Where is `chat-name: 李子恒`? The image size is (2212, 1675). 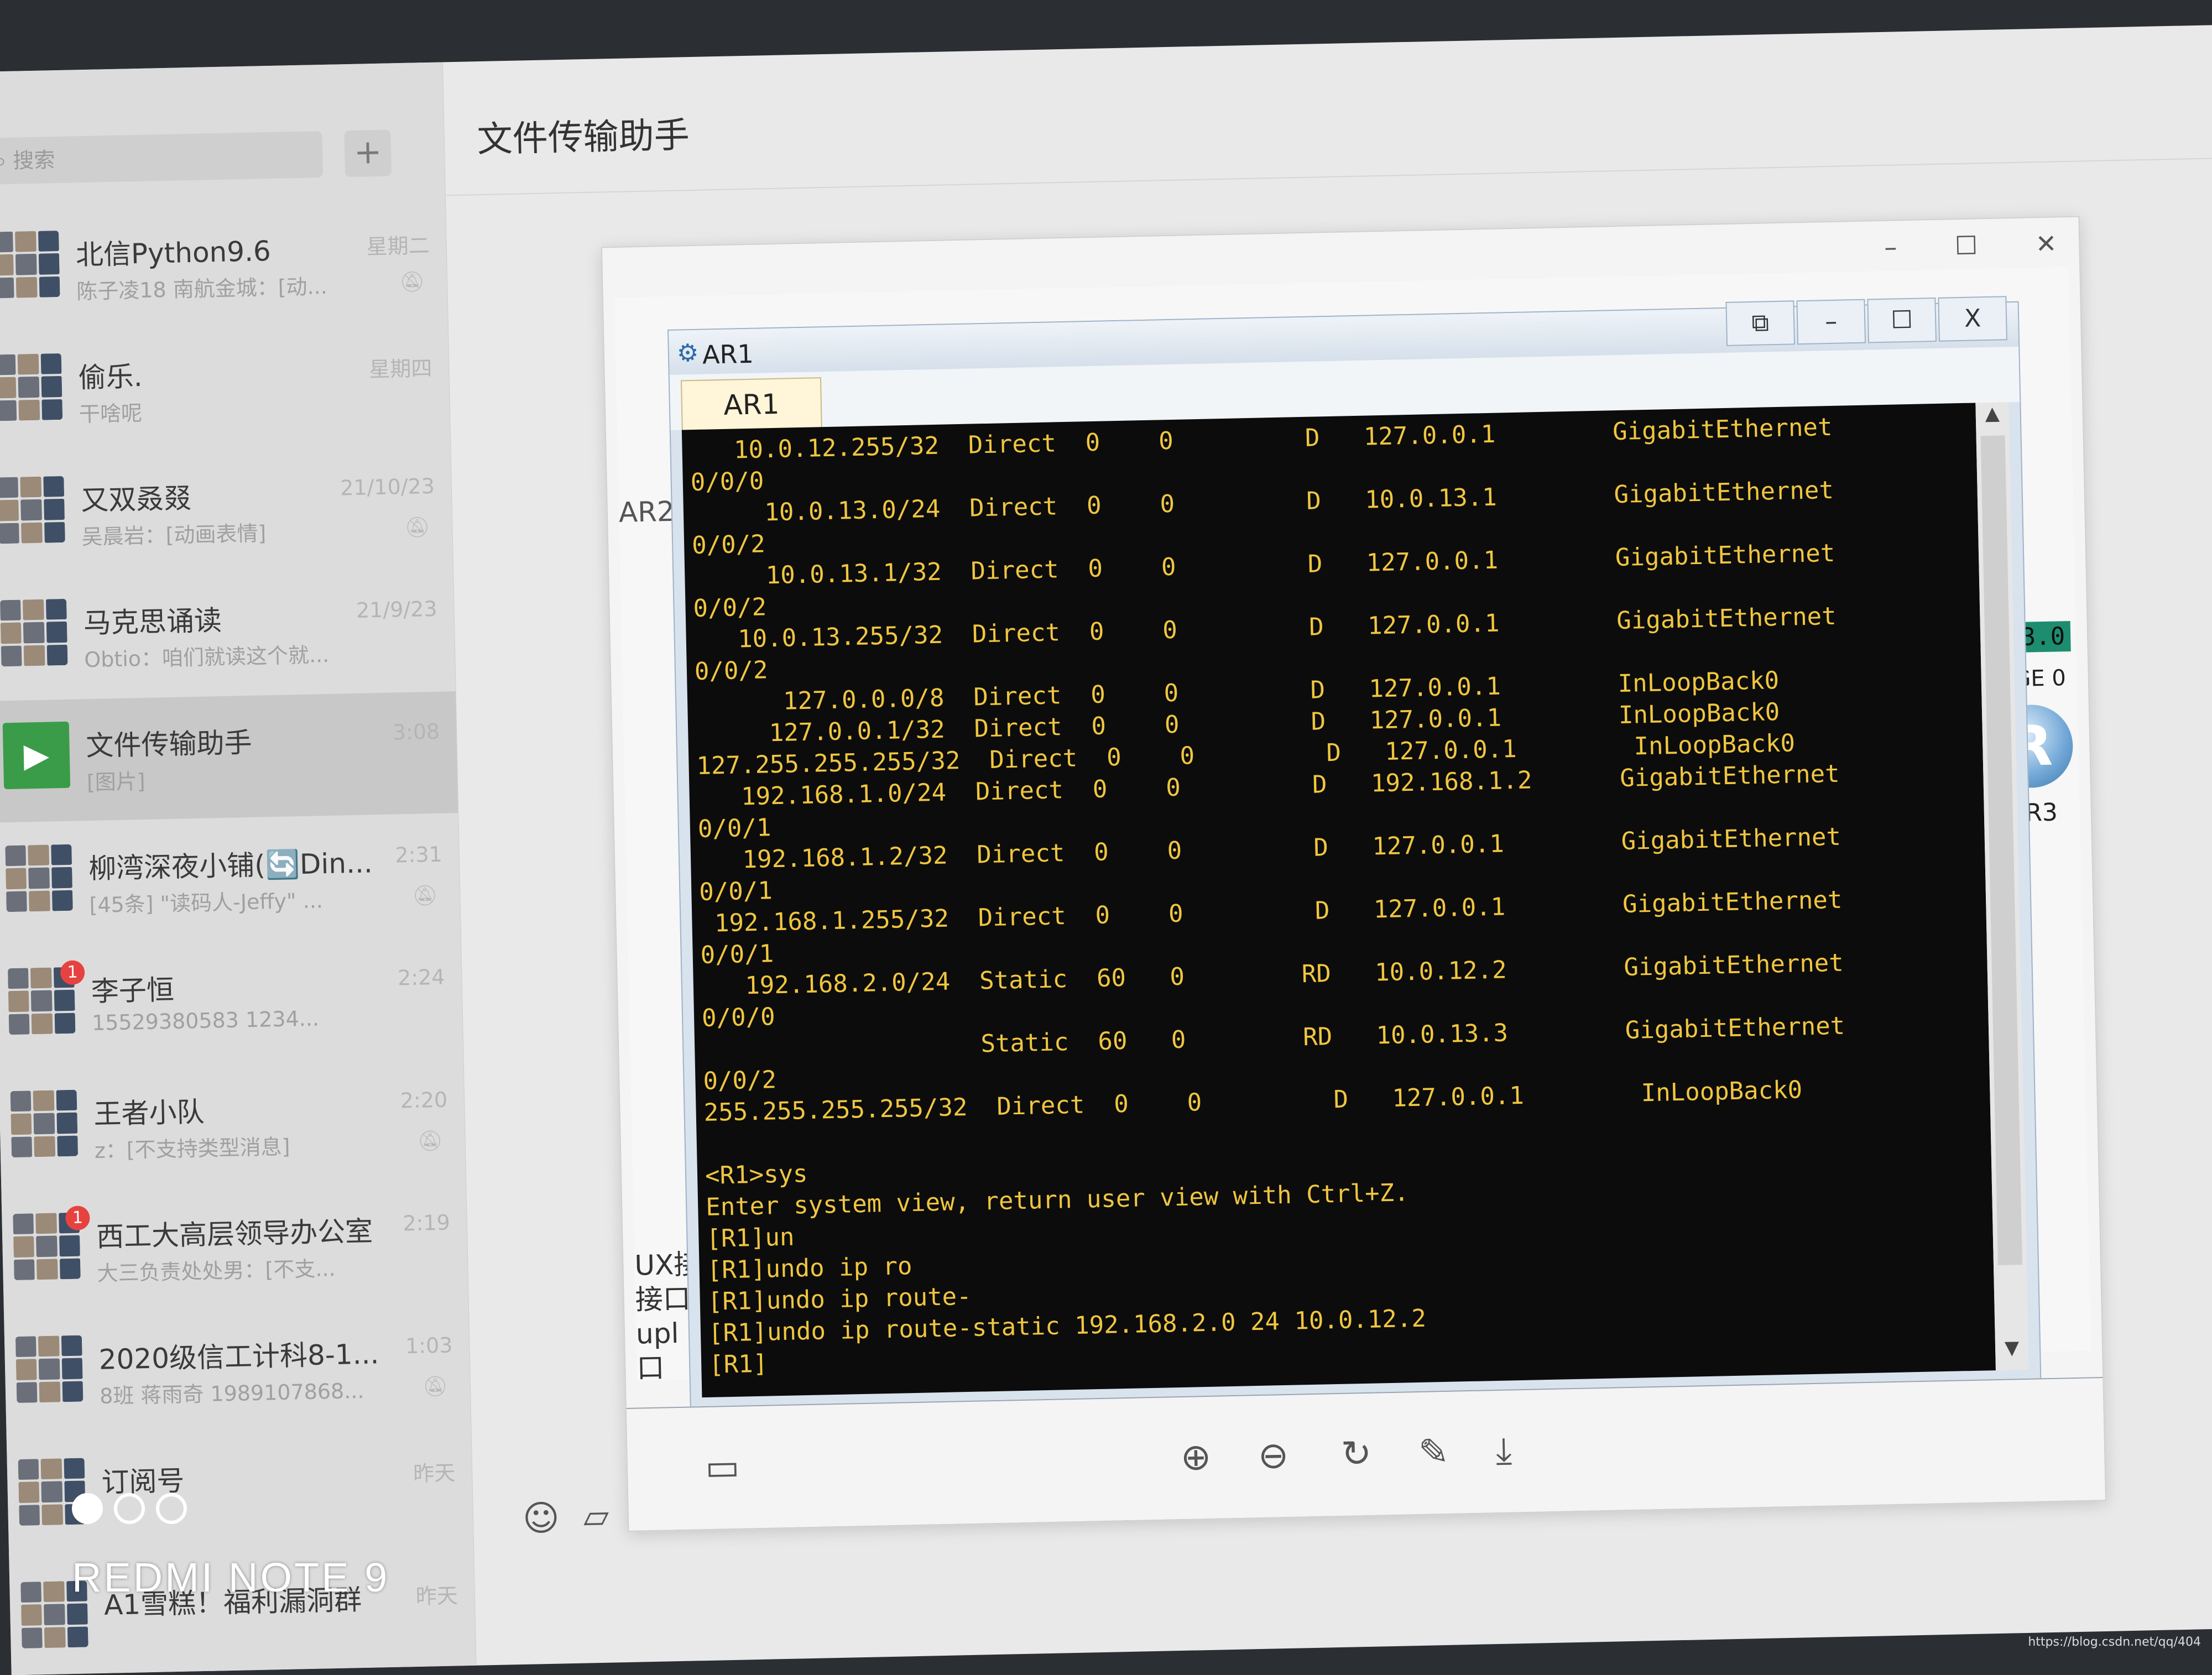 chat-name: 李子恒 is located at coordinates (133, 990).